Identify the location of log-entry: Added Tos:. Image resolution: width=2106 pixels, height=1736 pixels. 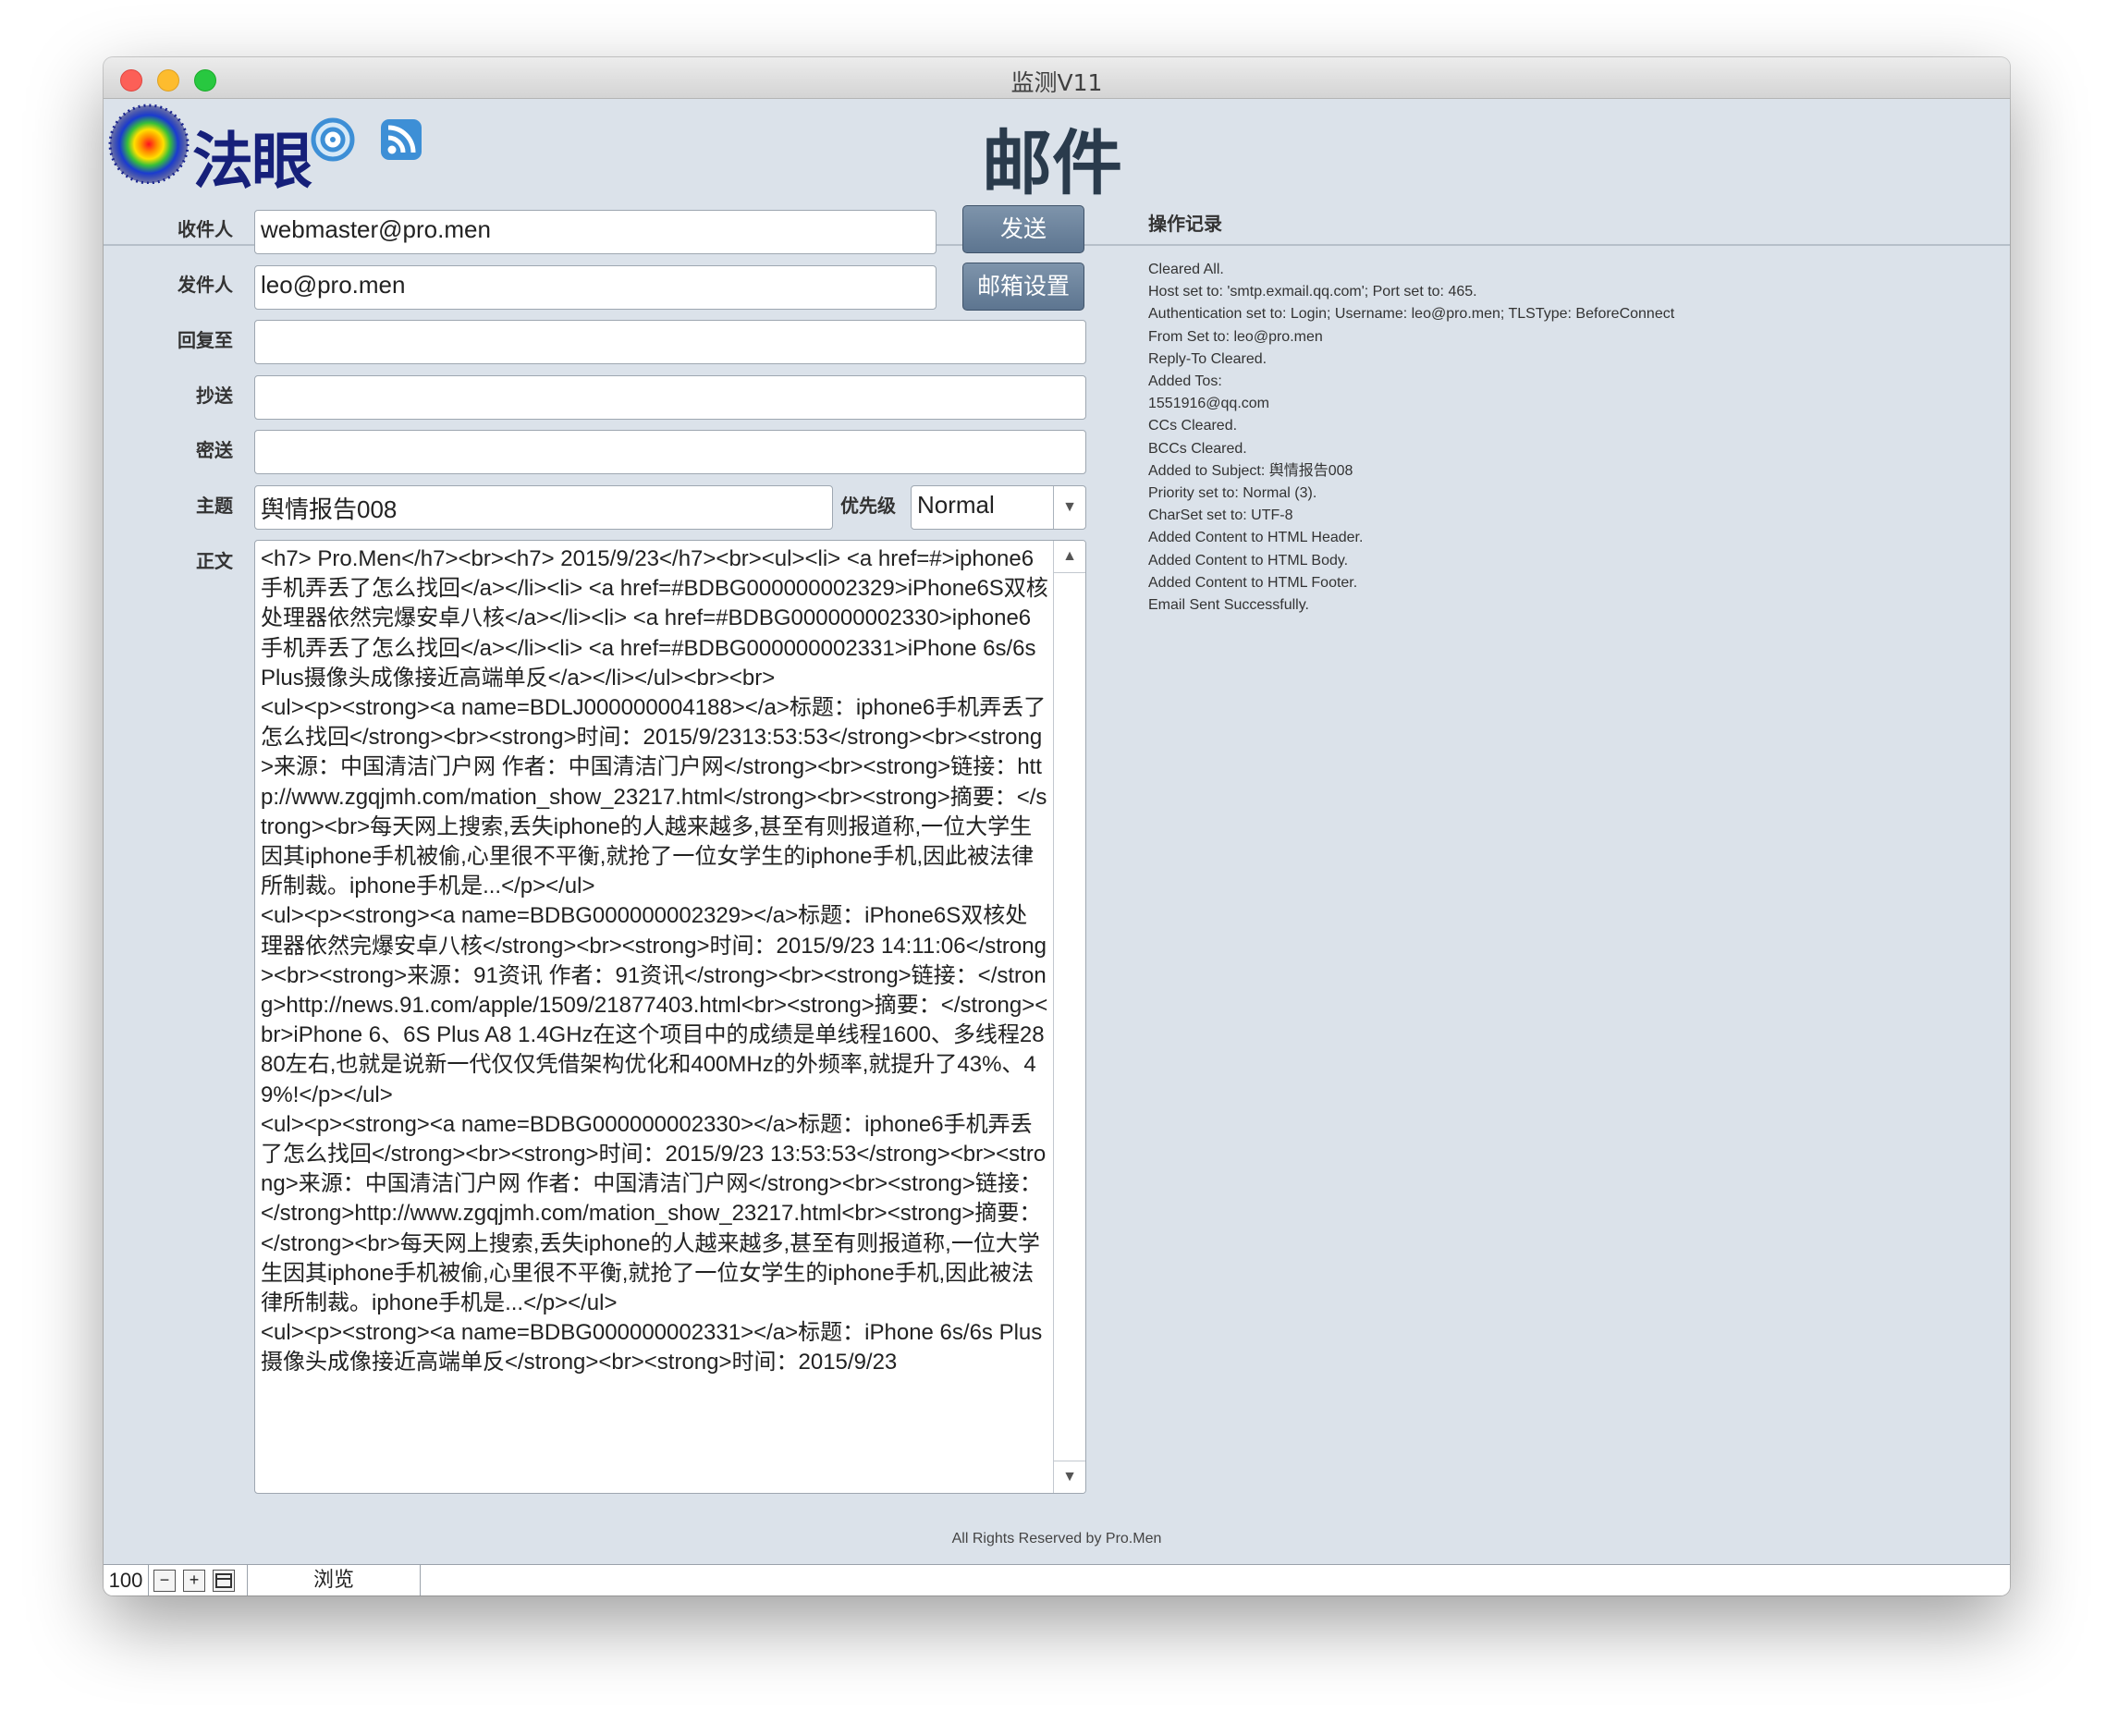
(1185, 381).